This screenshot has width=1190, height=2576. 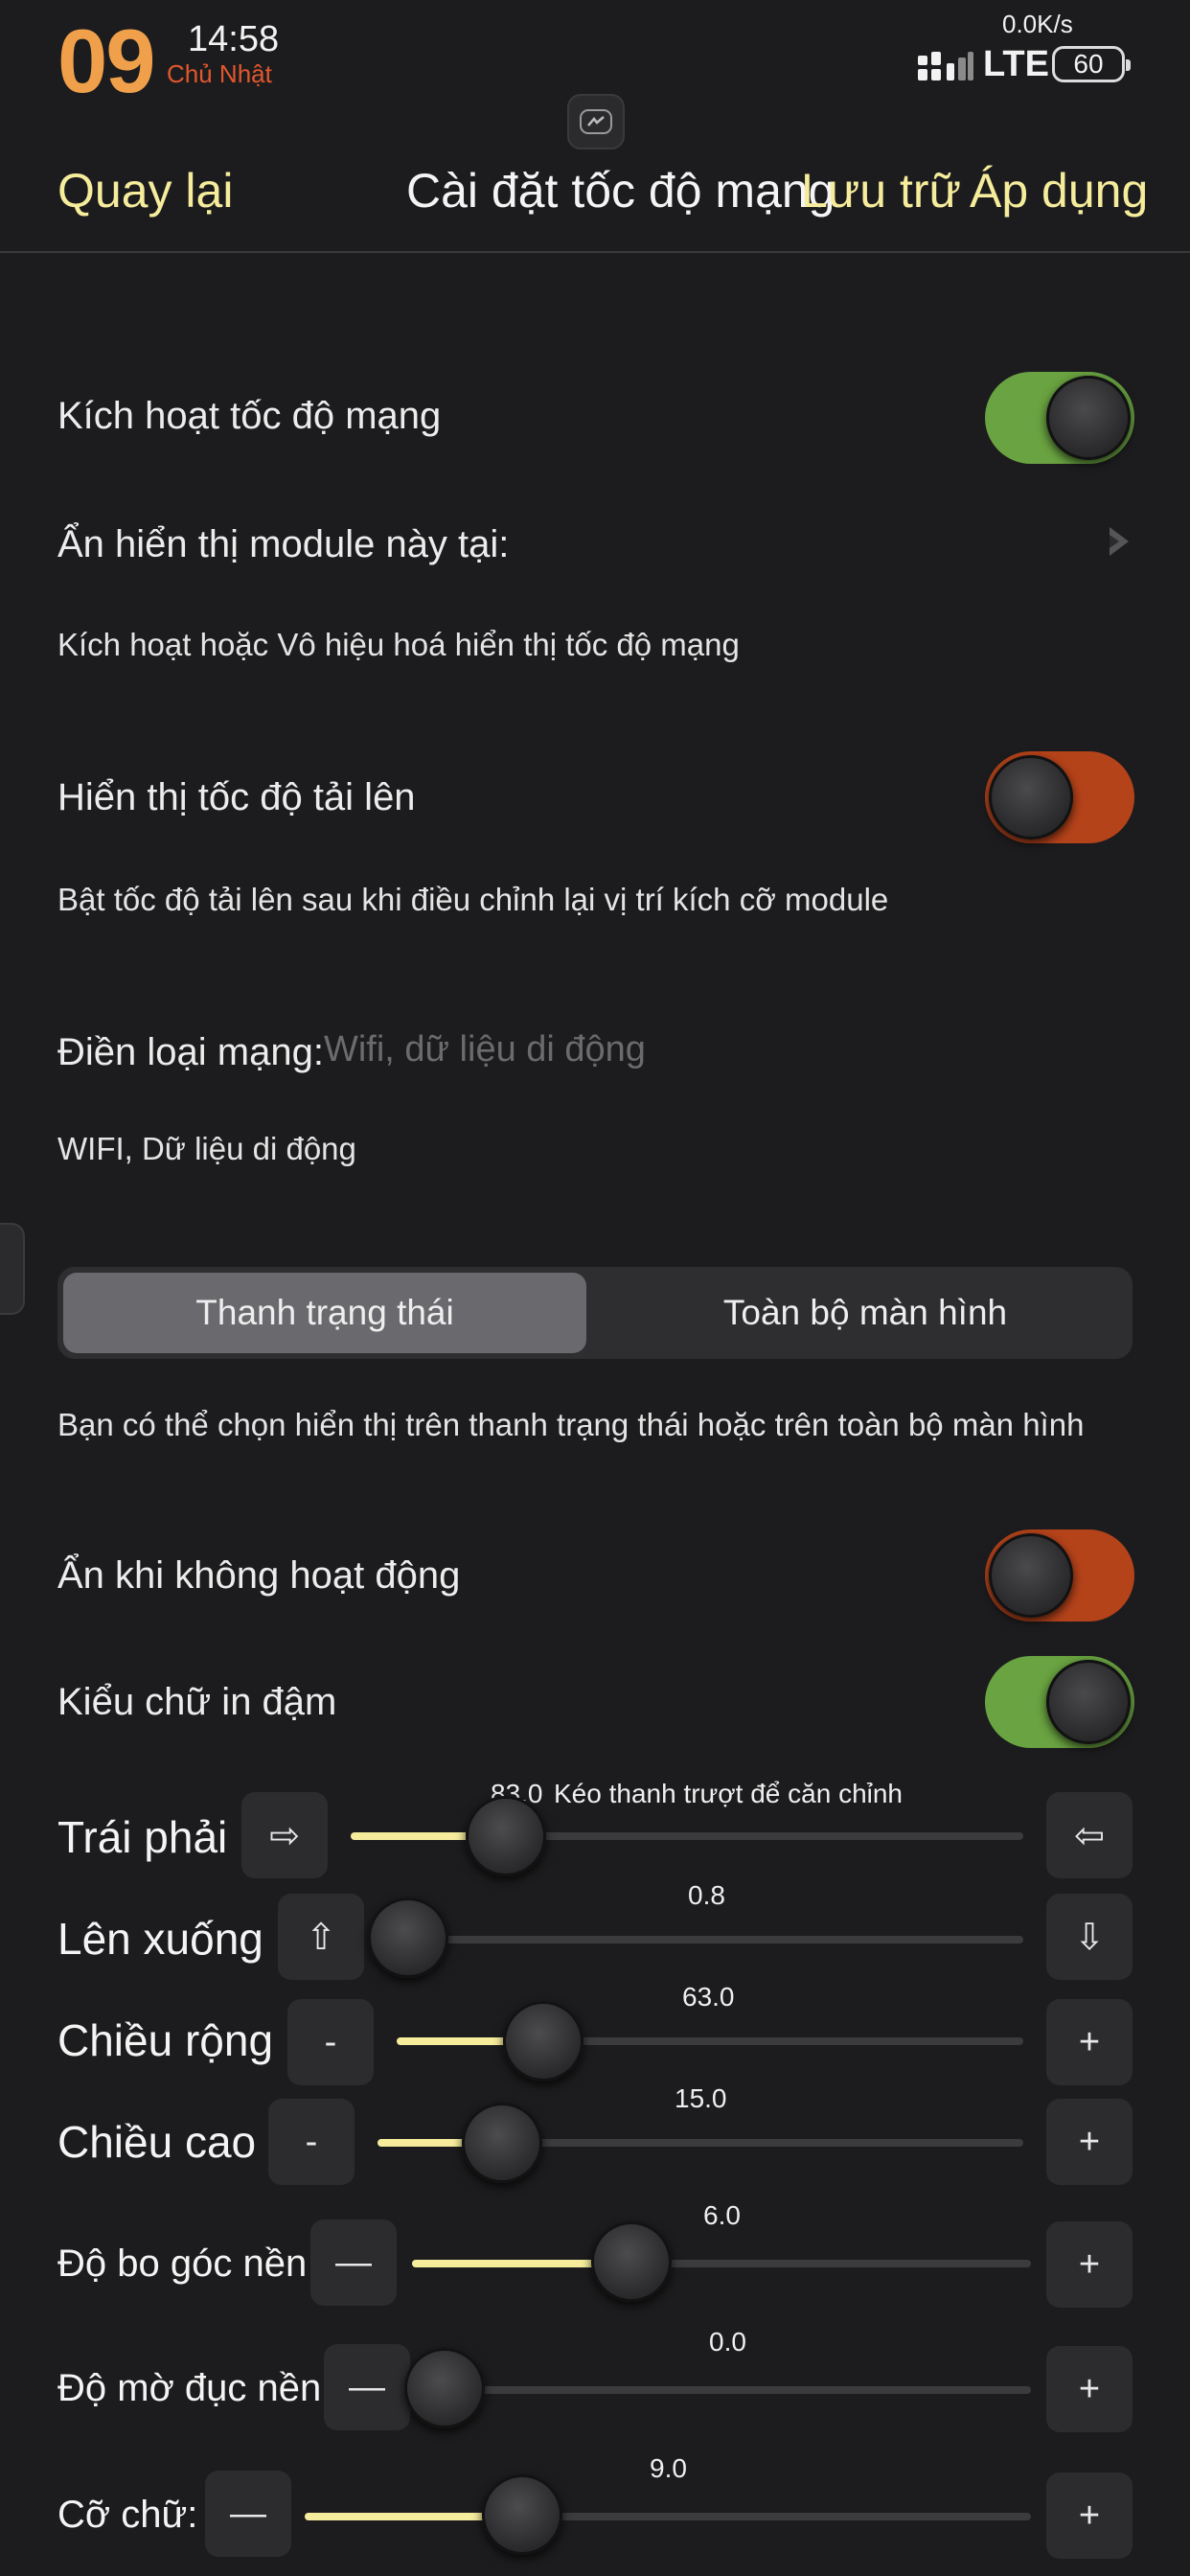 I want to click on slider-label-opacity: Độ mờ đục nền, so click(x=190, y=2388).